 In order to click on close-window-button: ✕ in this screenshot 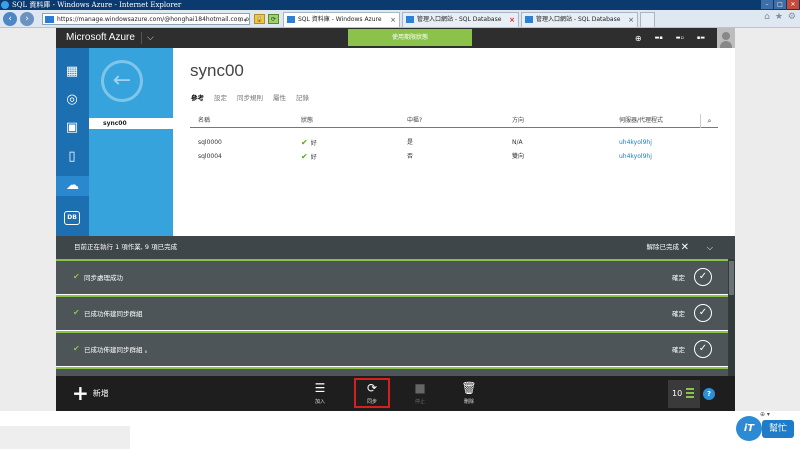, I will do `click(793, 4)`.